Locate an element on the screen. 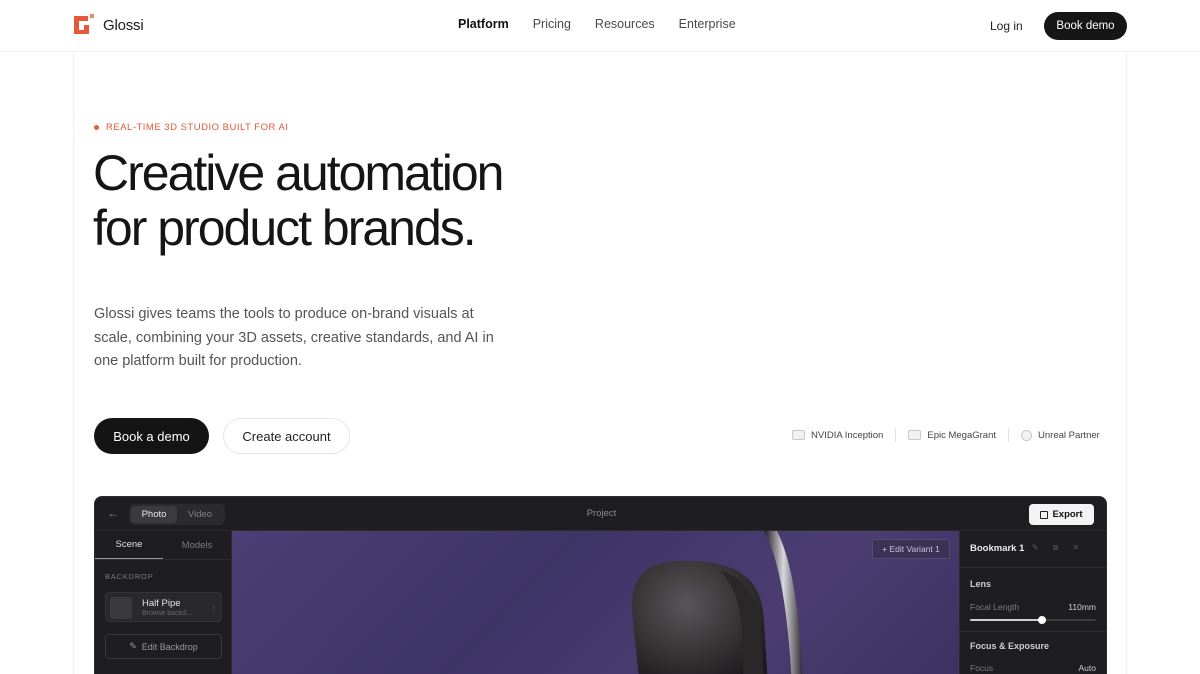 The height and width of the screenshot is (674, 1200). app-toolbar: ← Photo Video Project Export is located at coordinates (600, 514).